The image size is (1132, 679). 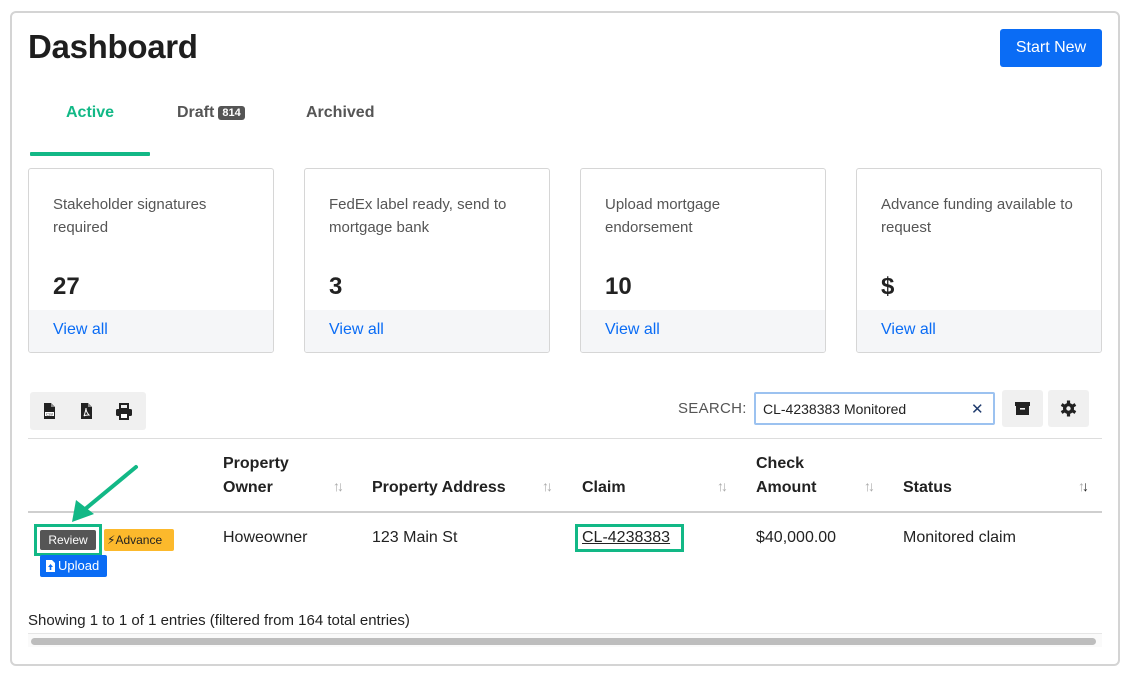 What do you see at coordinates (50, 414) in the screenshot?
I see `svg-text: CSV` at bounding box center [50, 414].